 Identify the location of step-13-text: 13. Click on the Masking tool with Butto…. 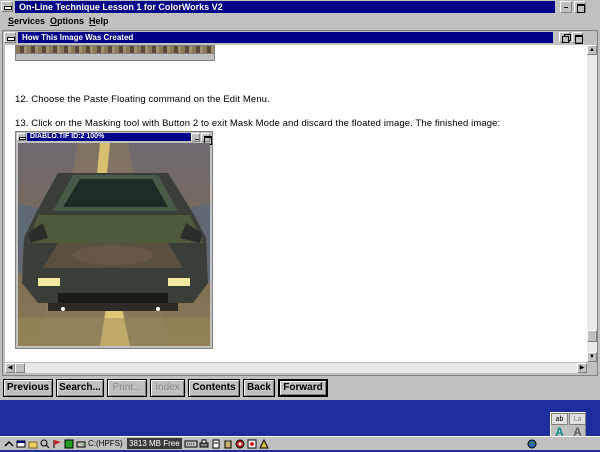
(258, 123).